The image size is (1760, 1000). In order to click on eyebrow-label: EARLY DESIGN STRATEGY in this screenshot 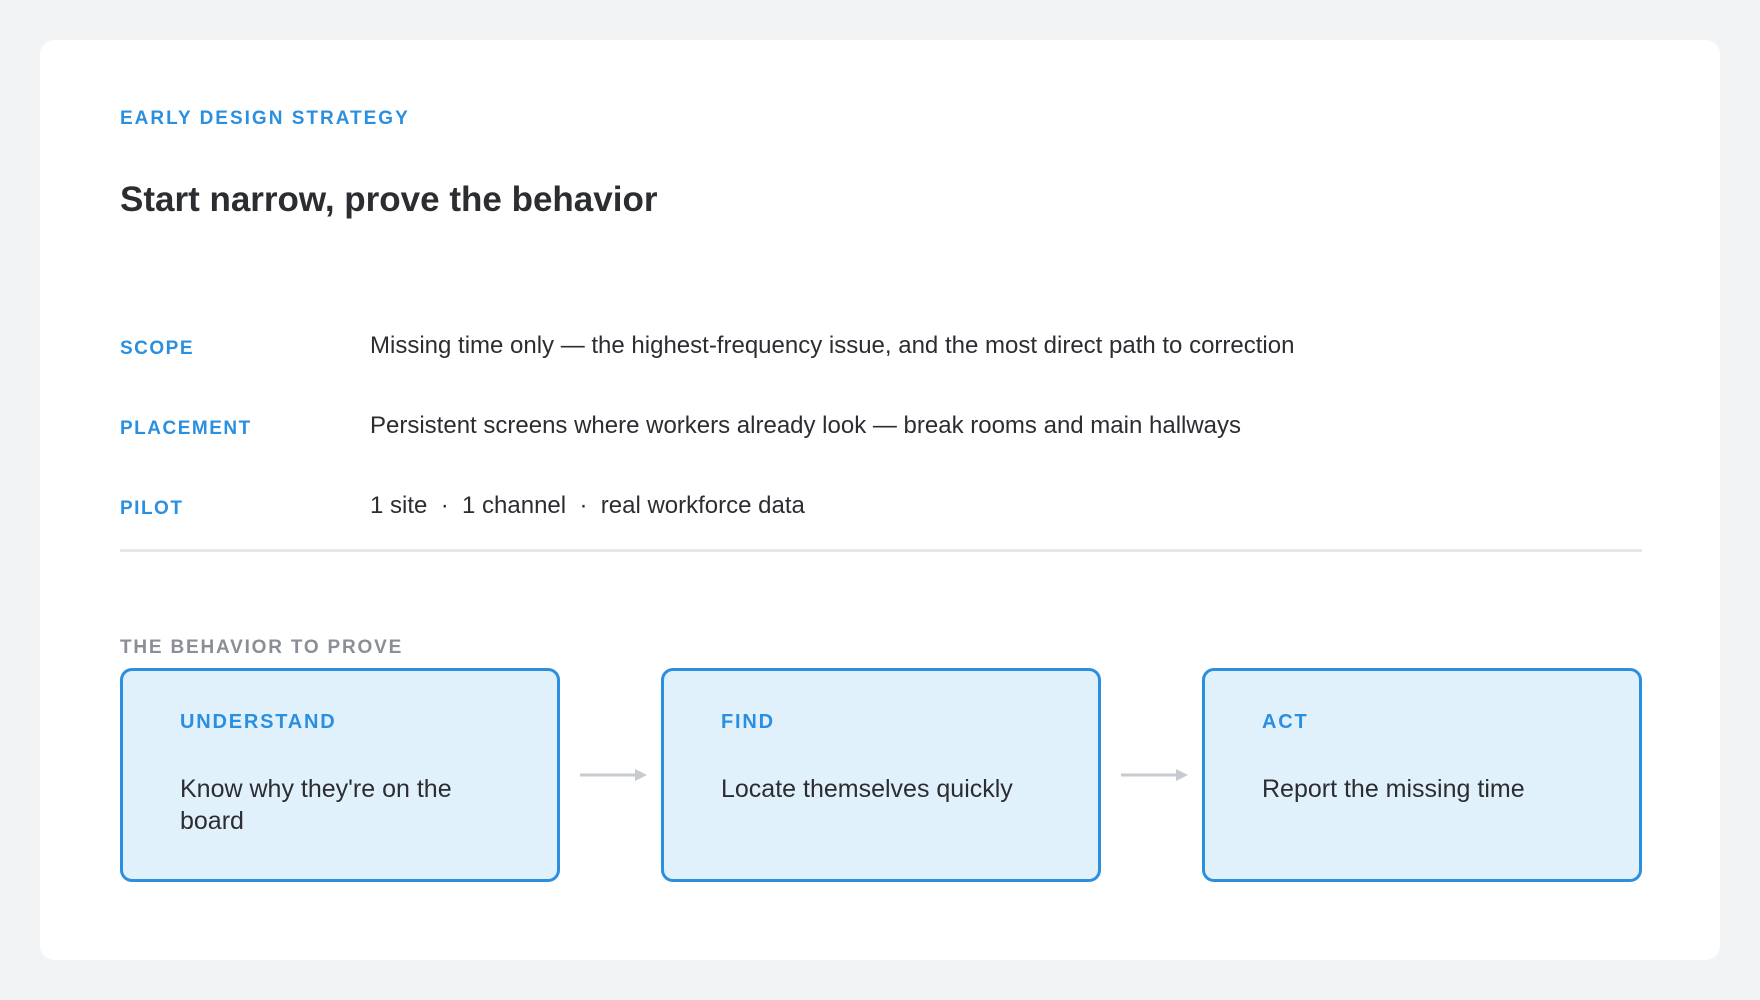, I will do `click(265, 118)`.